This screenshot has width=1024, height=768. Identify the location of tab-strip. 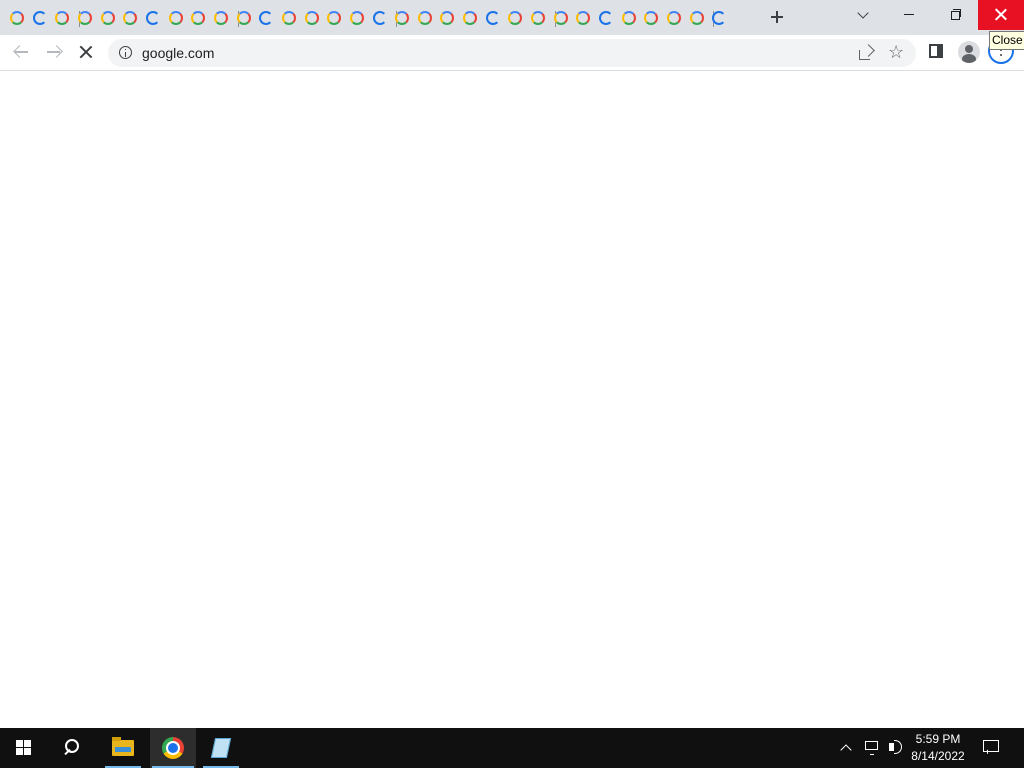
(512, 17).